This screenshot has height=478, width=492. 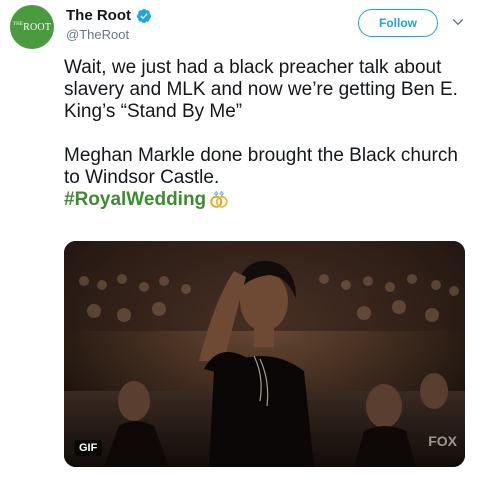 I want to click on author-name-row: The Root, so click(x=109, y=15).